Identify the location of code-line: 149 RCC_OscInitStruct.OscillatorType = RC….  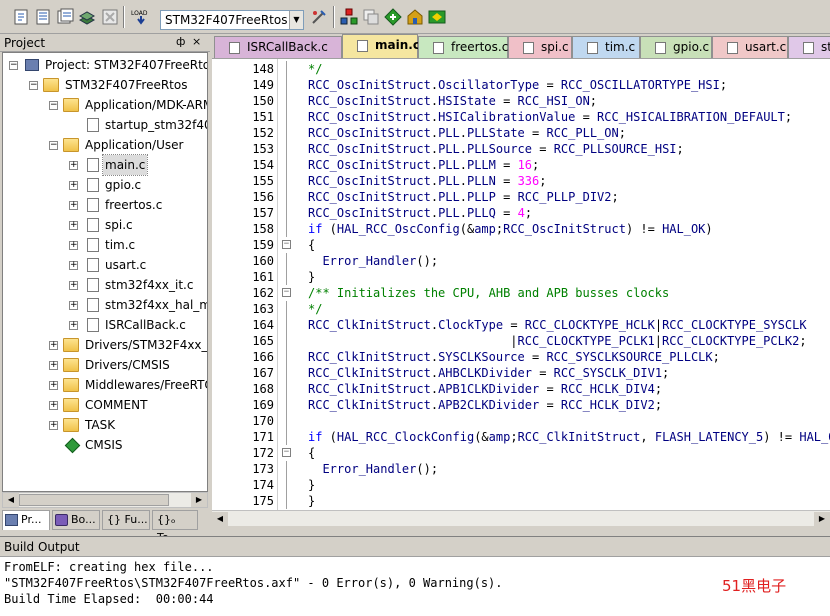
(521, 85).